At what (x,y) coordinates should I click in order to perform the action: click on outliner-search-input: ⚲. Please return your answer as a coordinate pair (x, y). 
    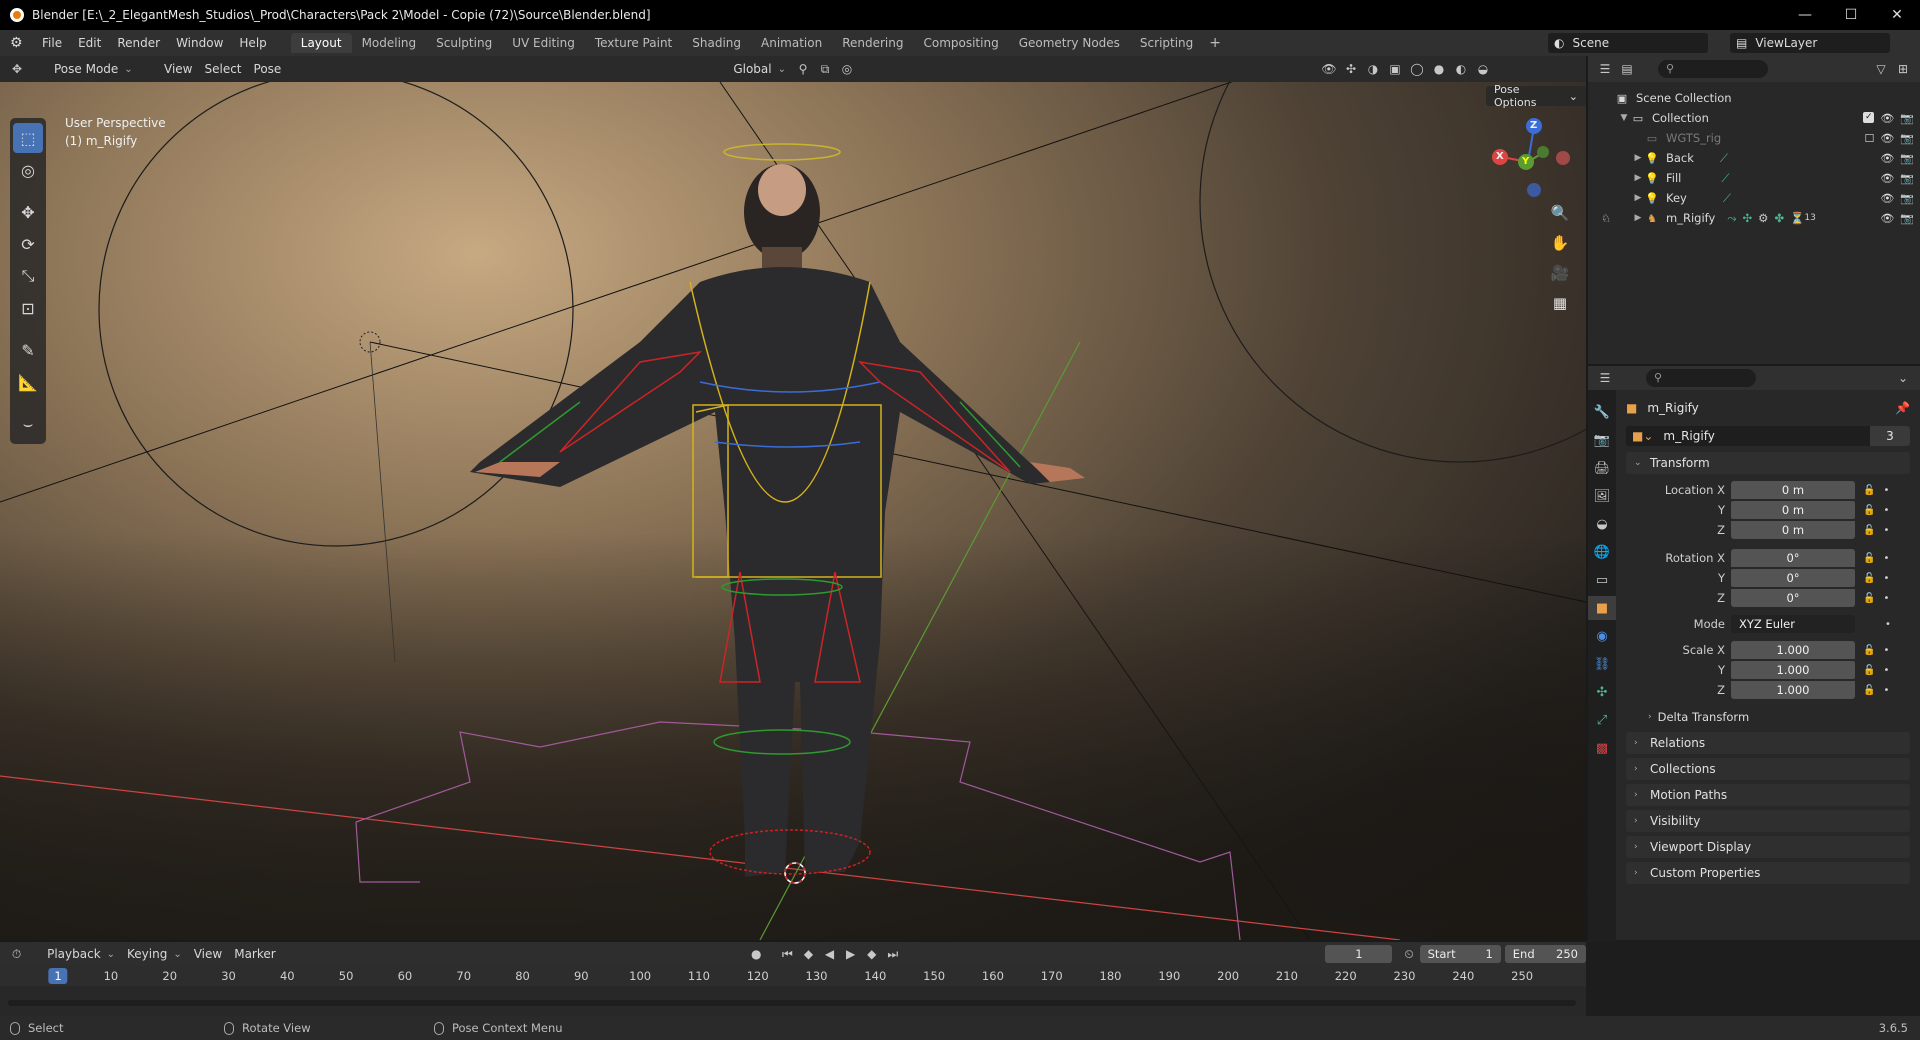
    Looking at the image, I should click on (1713, 69).